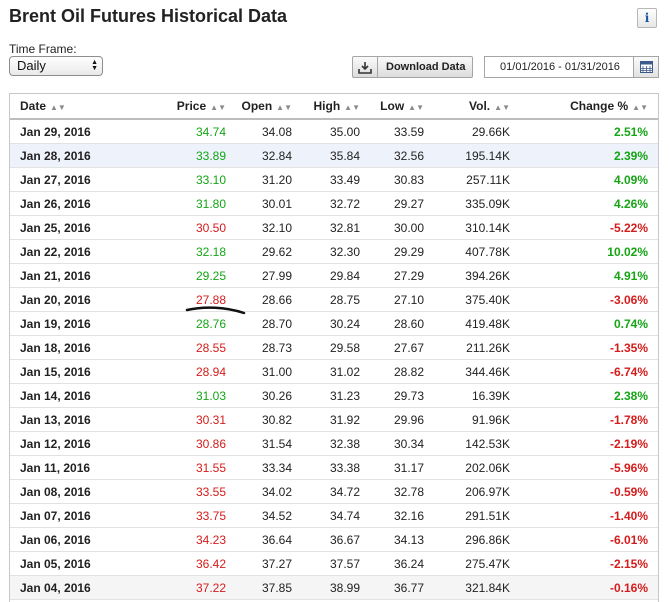  Describe the element at coordinates (584, 251) in the screenshot. I see `cell-change: 10.02%` at that location.